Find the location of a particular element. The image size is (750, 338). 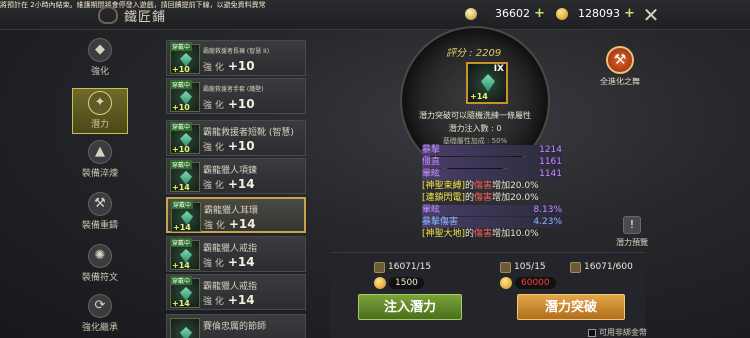

earring-icon is located at coordinates (488, 83).